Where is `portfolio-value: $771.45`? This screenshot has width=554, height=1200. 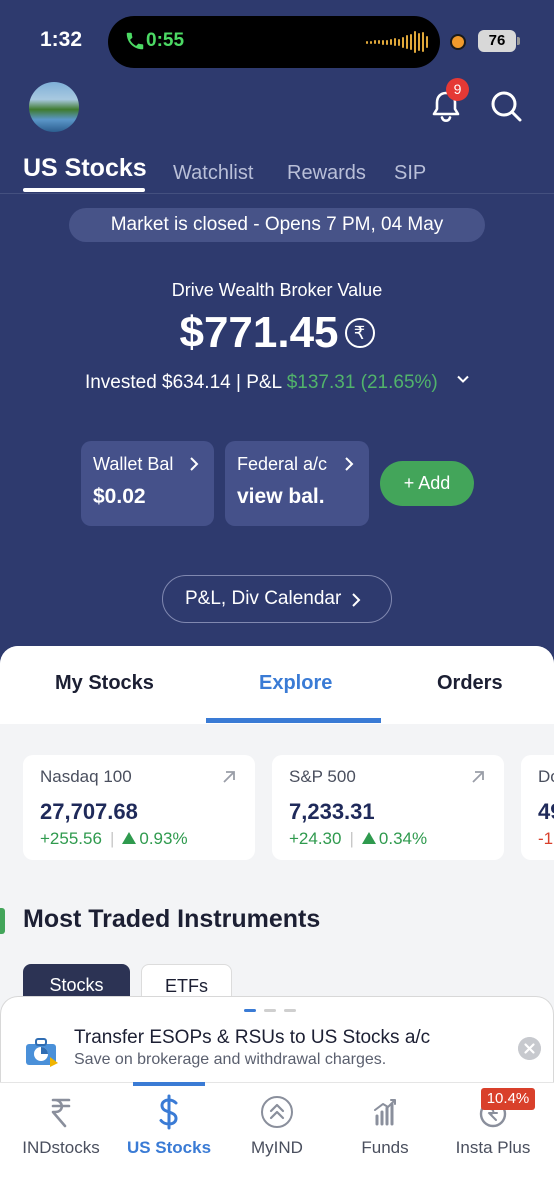 portfolio-value: $771.45 is located at coordinates (259, 332).